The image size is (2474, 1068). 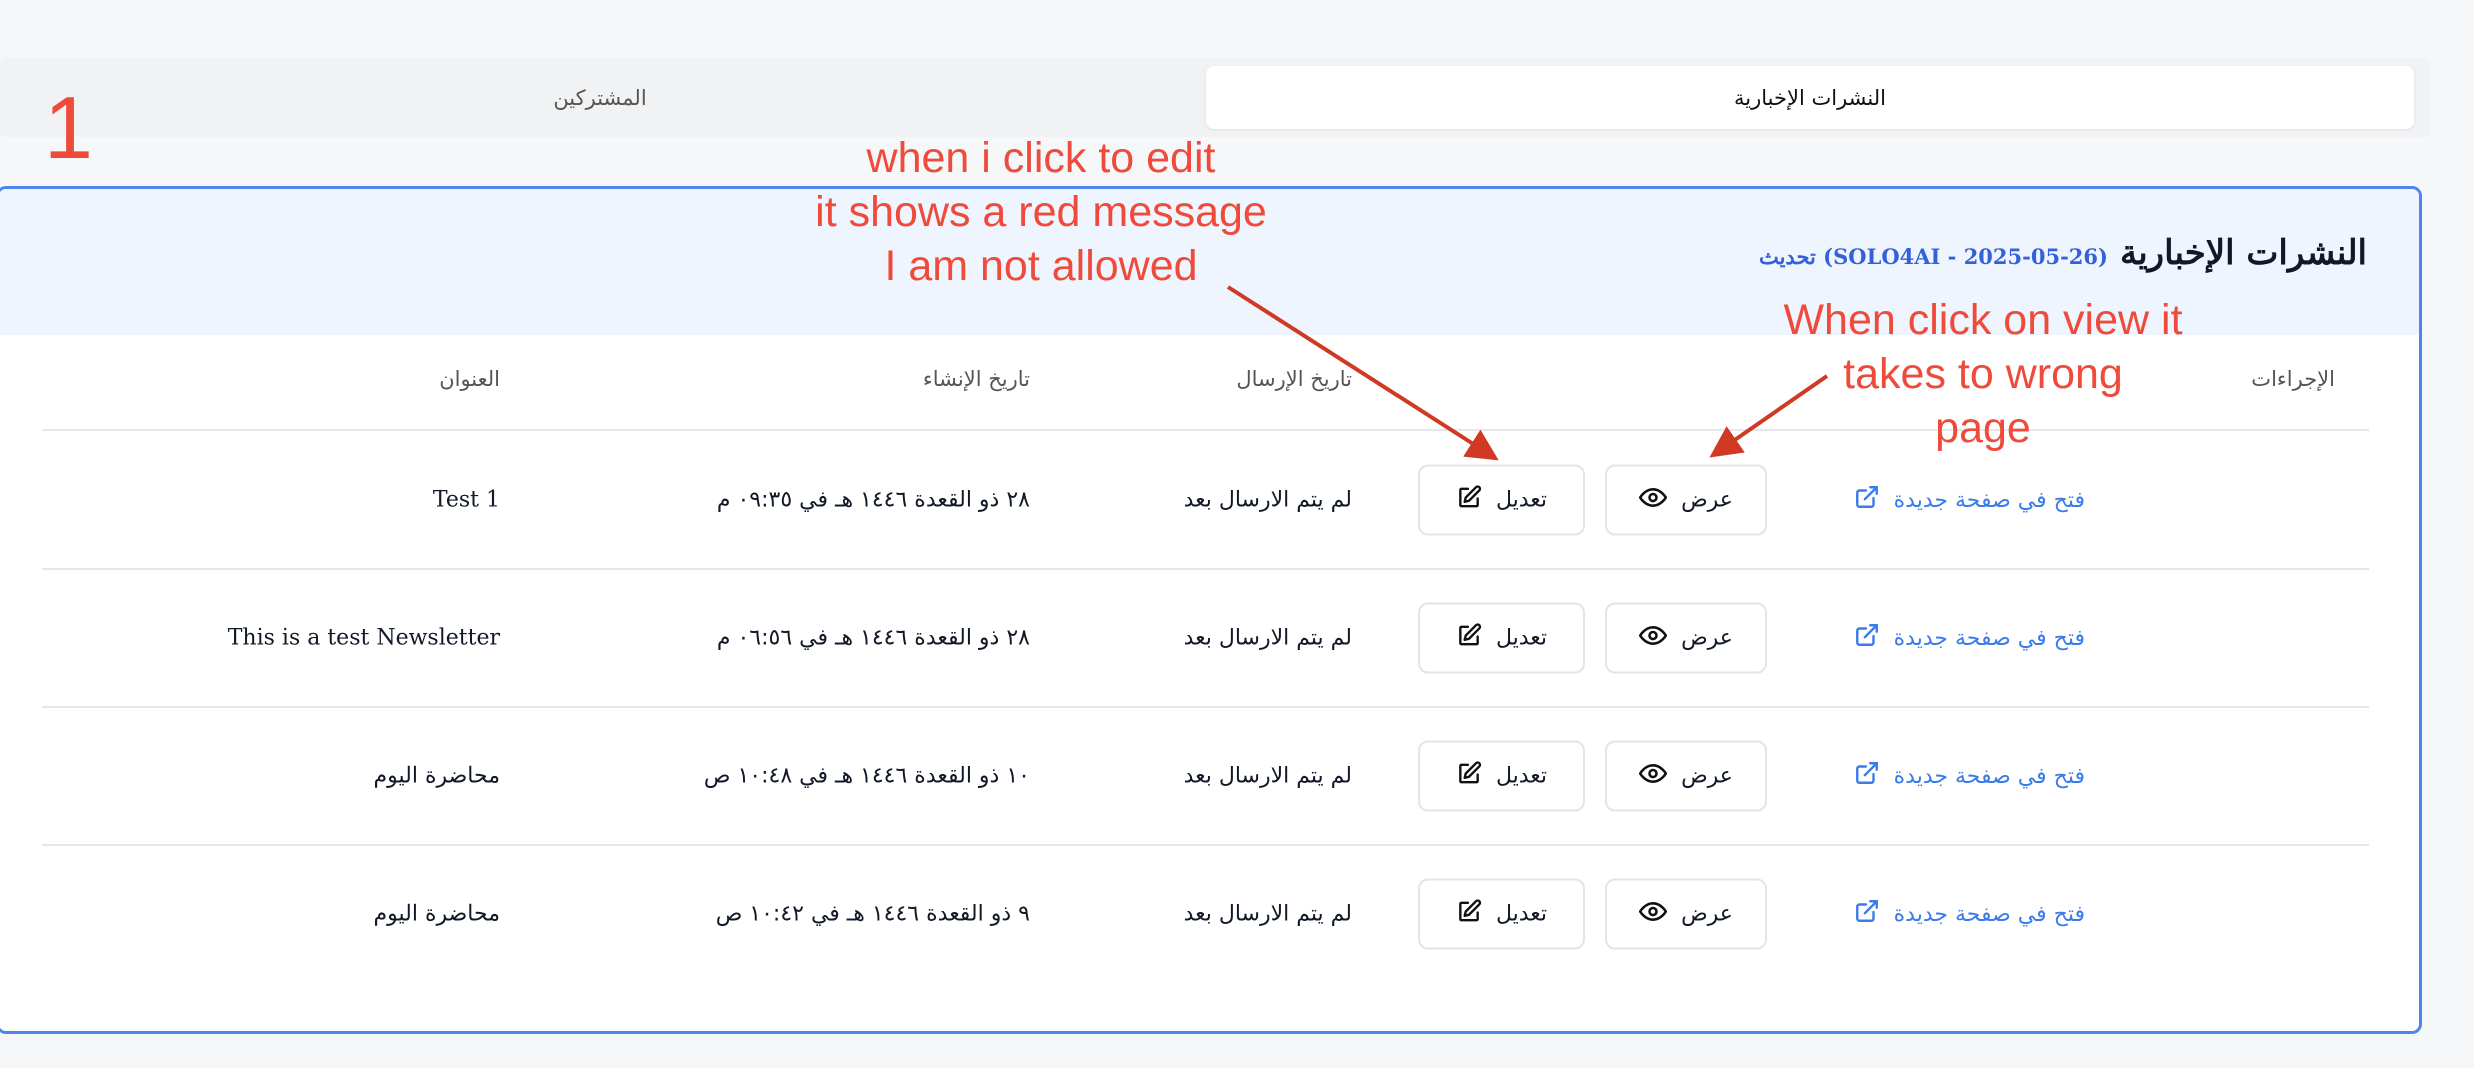 What do you see at coordinates (1527, 373) in the screenshot?
I see `annotation-arrows` at bounding box center [1527, 373].